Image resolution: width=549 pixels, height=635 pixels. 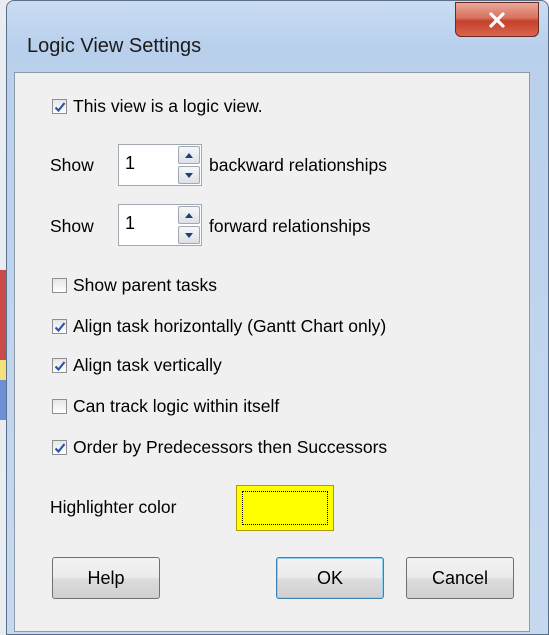 I want to click on track-logic-label: Can track logic within itself, so click(x=176, y=406).